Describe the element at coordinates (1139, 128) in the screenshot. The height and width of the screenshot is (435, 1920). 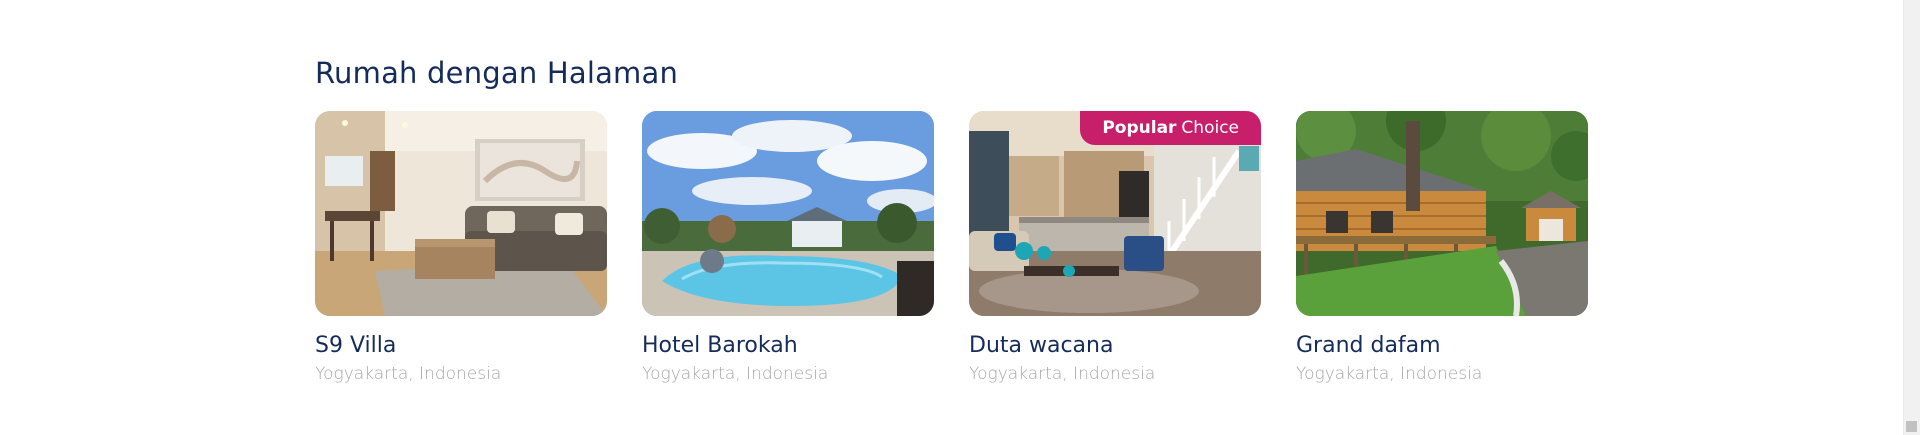
I see `badge-label-strong: Popular` at that location.